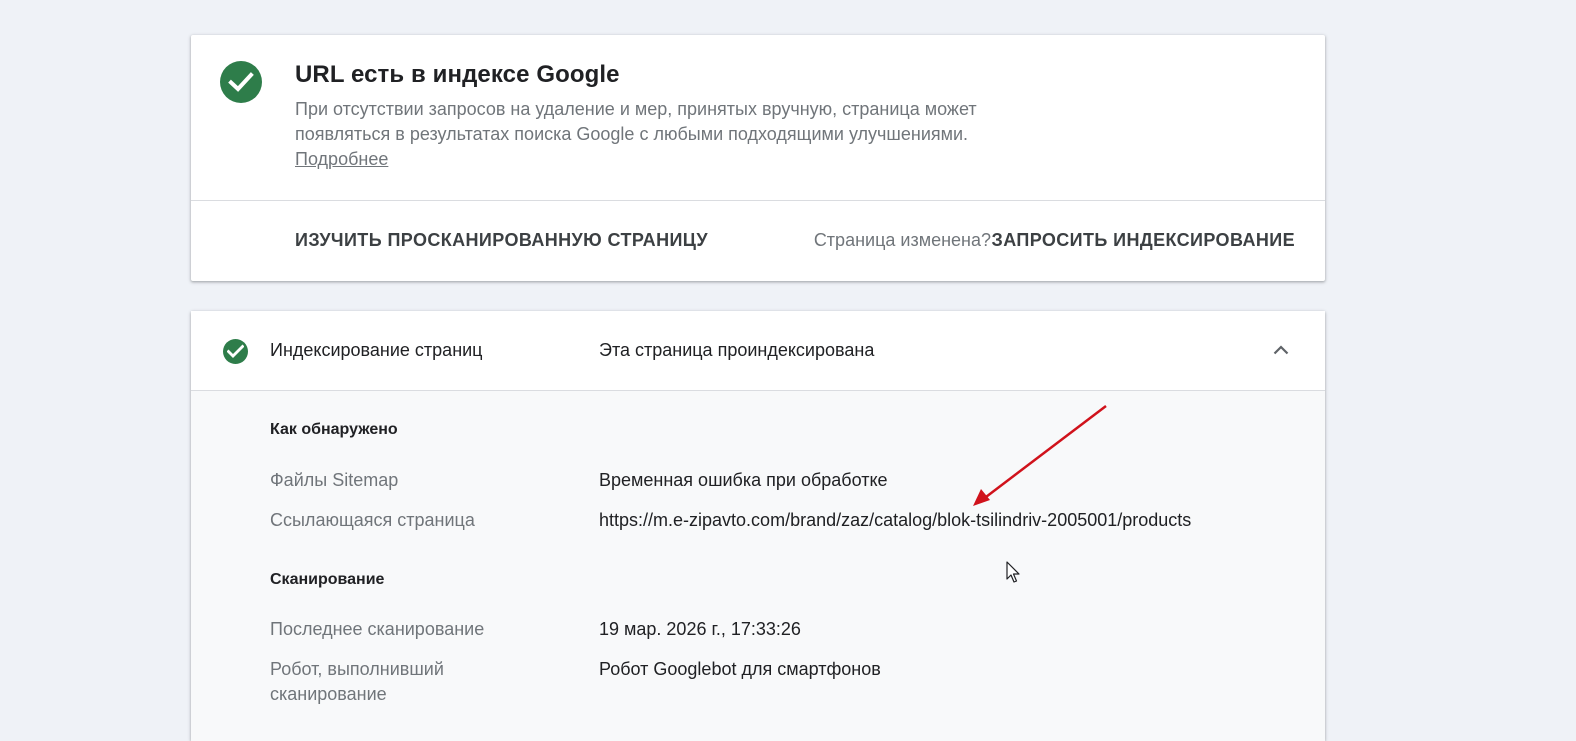  Describe the element at coordinates (740, 669) in the screenshot. I see `crawler-value: Робот Googlebot для смартфонов` at that location.